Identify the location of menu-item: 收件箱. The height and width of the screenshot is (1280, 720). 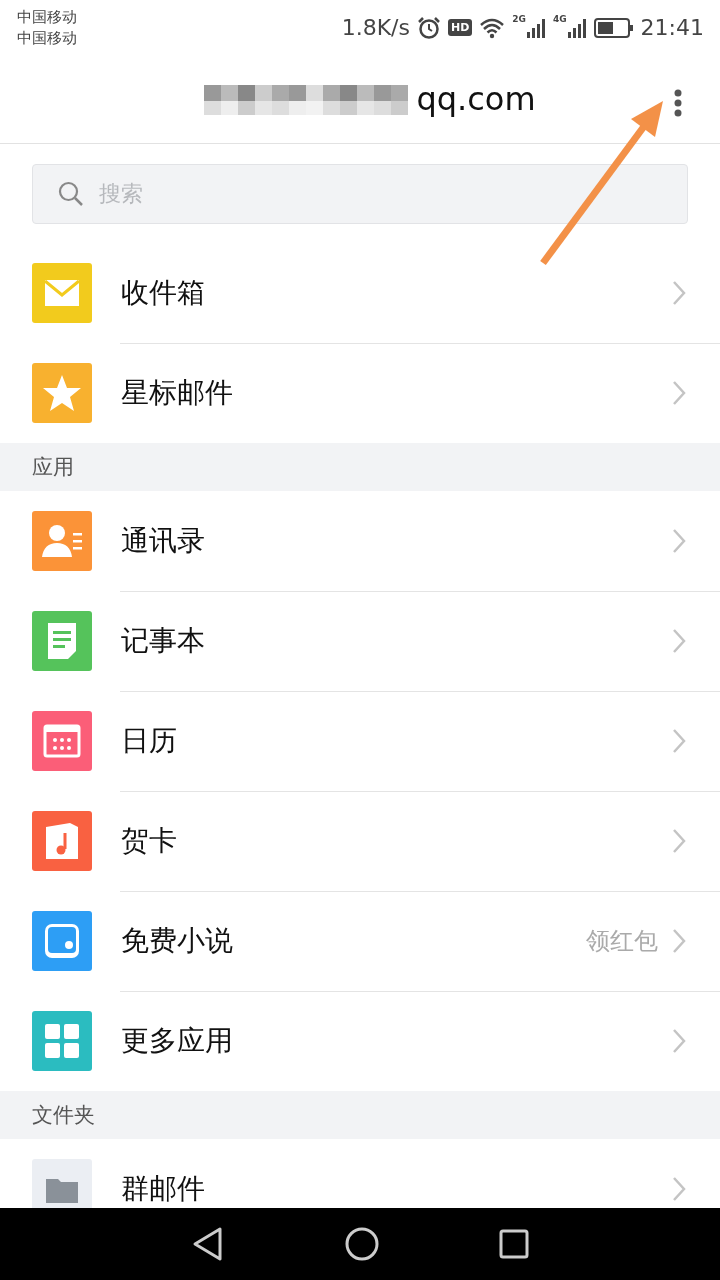
(396, 293).